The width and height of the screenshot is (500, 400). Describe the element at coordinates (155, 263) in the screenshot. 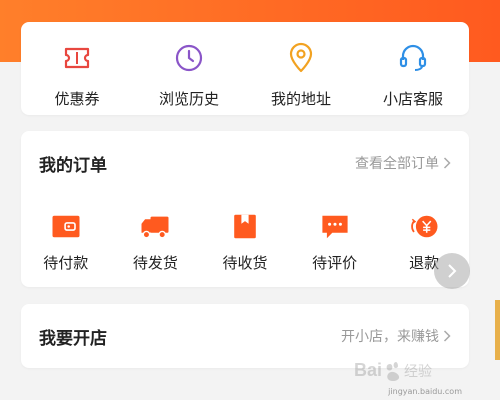

I see `order-status-label: 待发货` at that location.